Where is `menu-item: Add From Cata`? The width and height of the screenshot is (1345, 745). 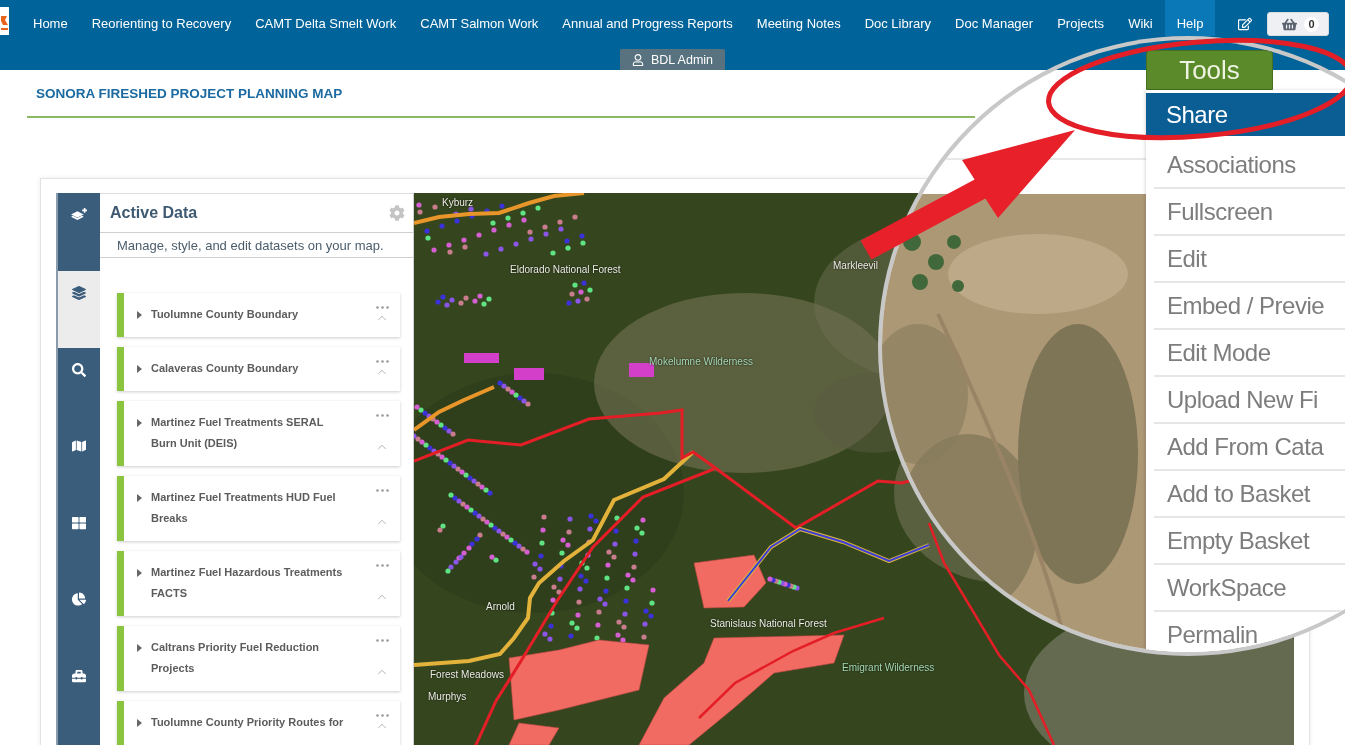
menu-item: Add From Cata is located at coordinates (1249, 447).